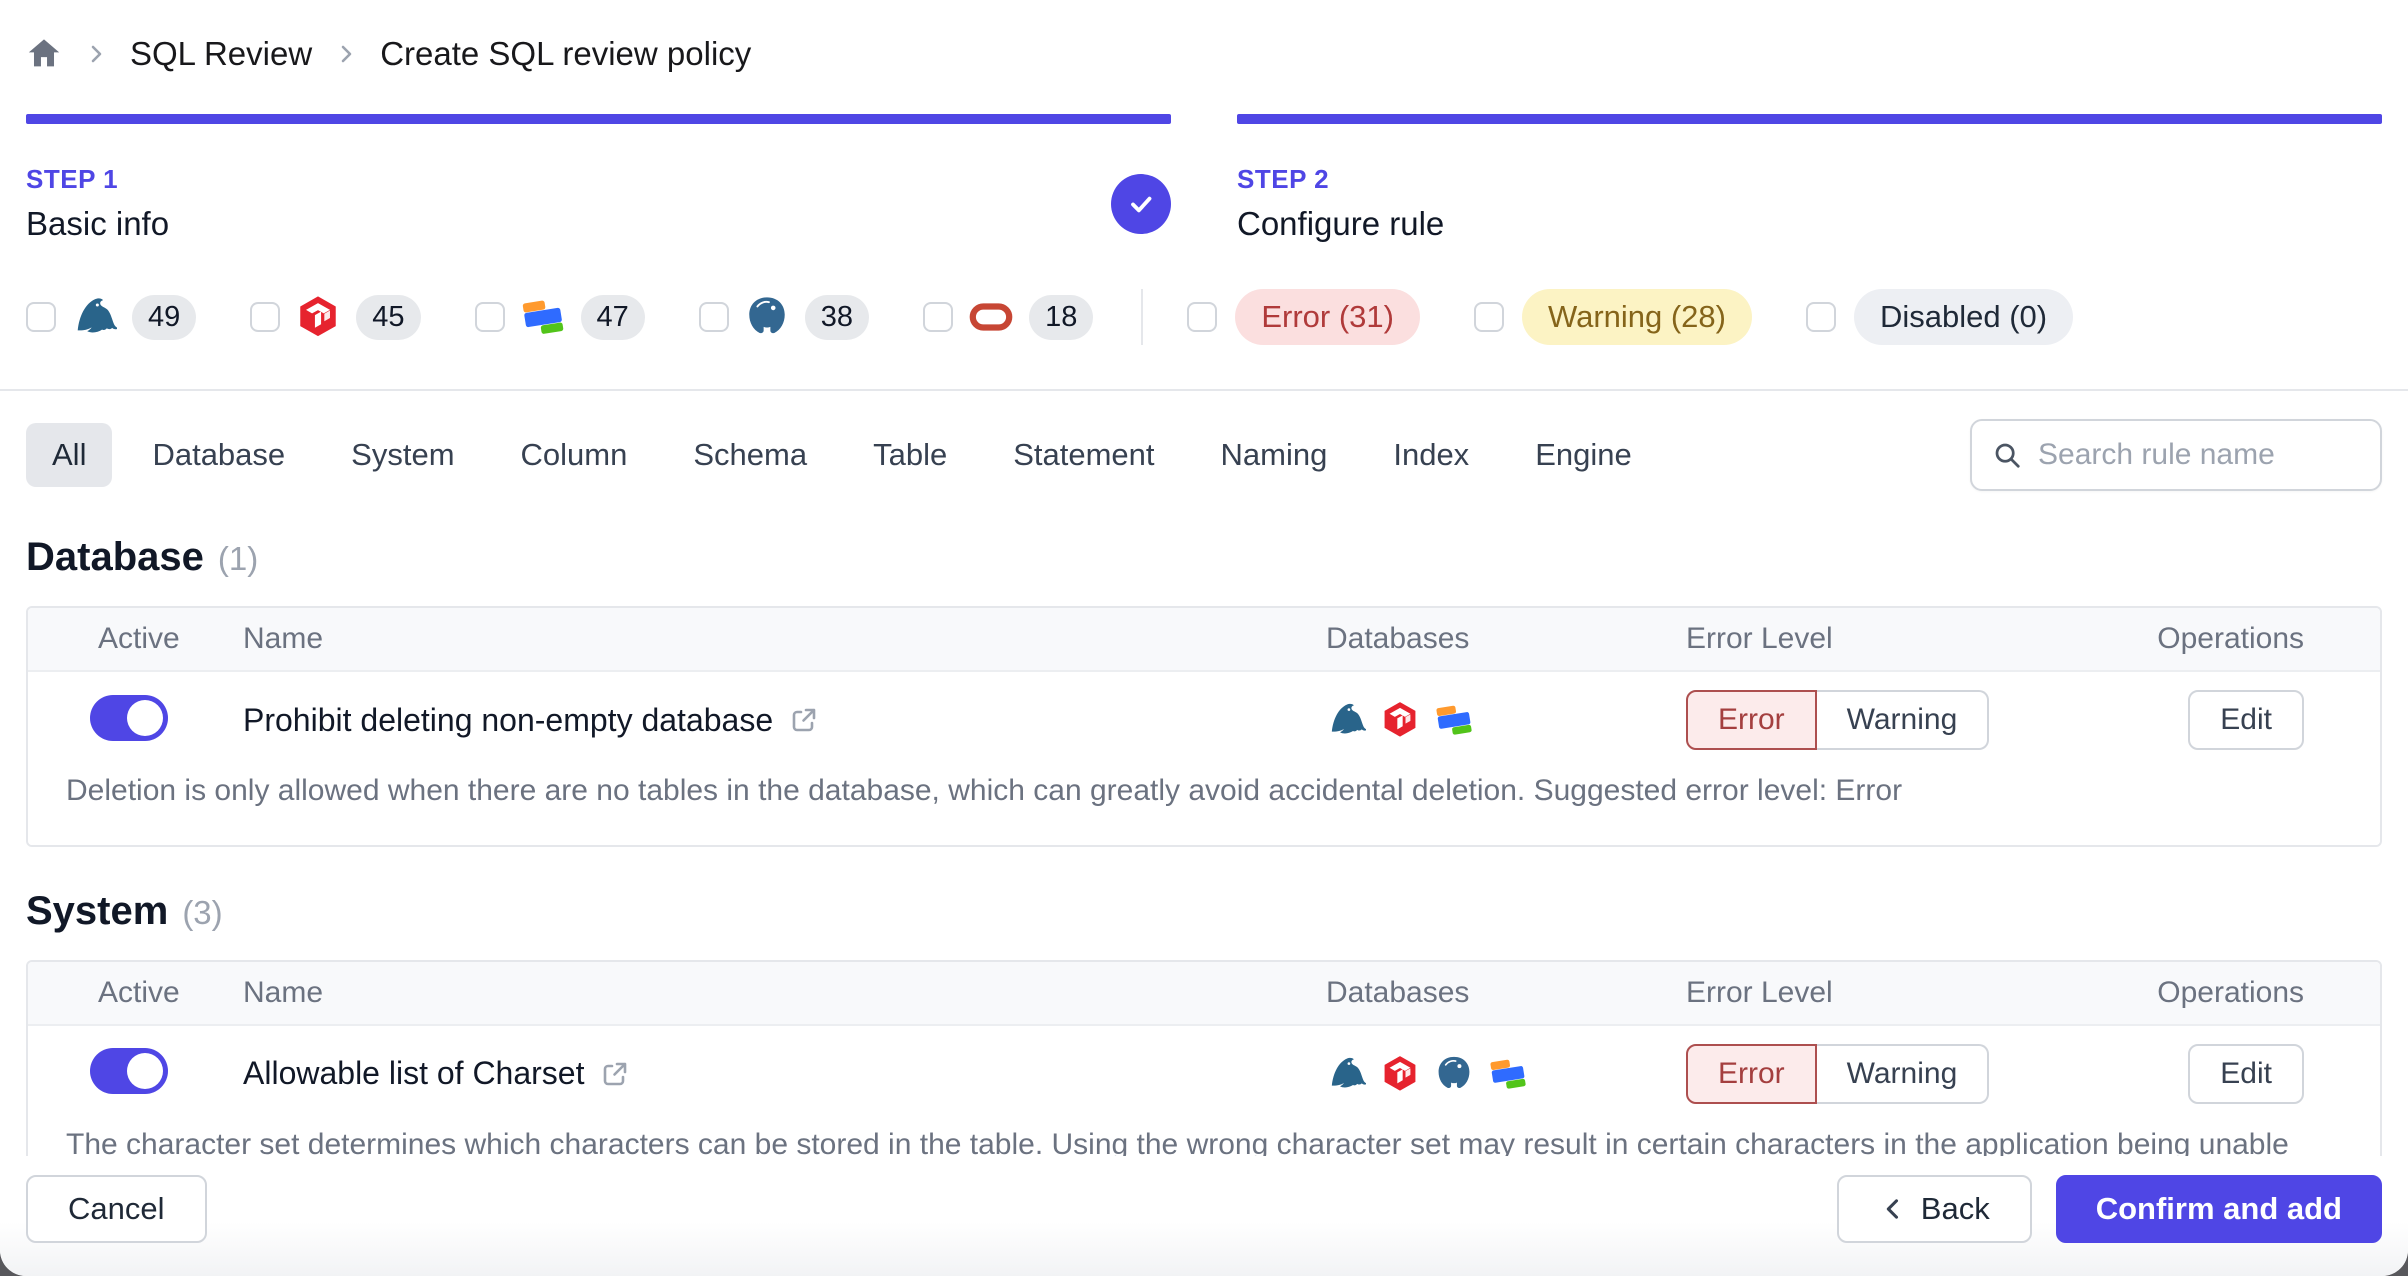 This screenshot has height=1276, width=2408. What do you see at coordinates (116, 1209) in the screenshot?
I see `cancel-button: Cancel` at bounding box center [116, 1209].